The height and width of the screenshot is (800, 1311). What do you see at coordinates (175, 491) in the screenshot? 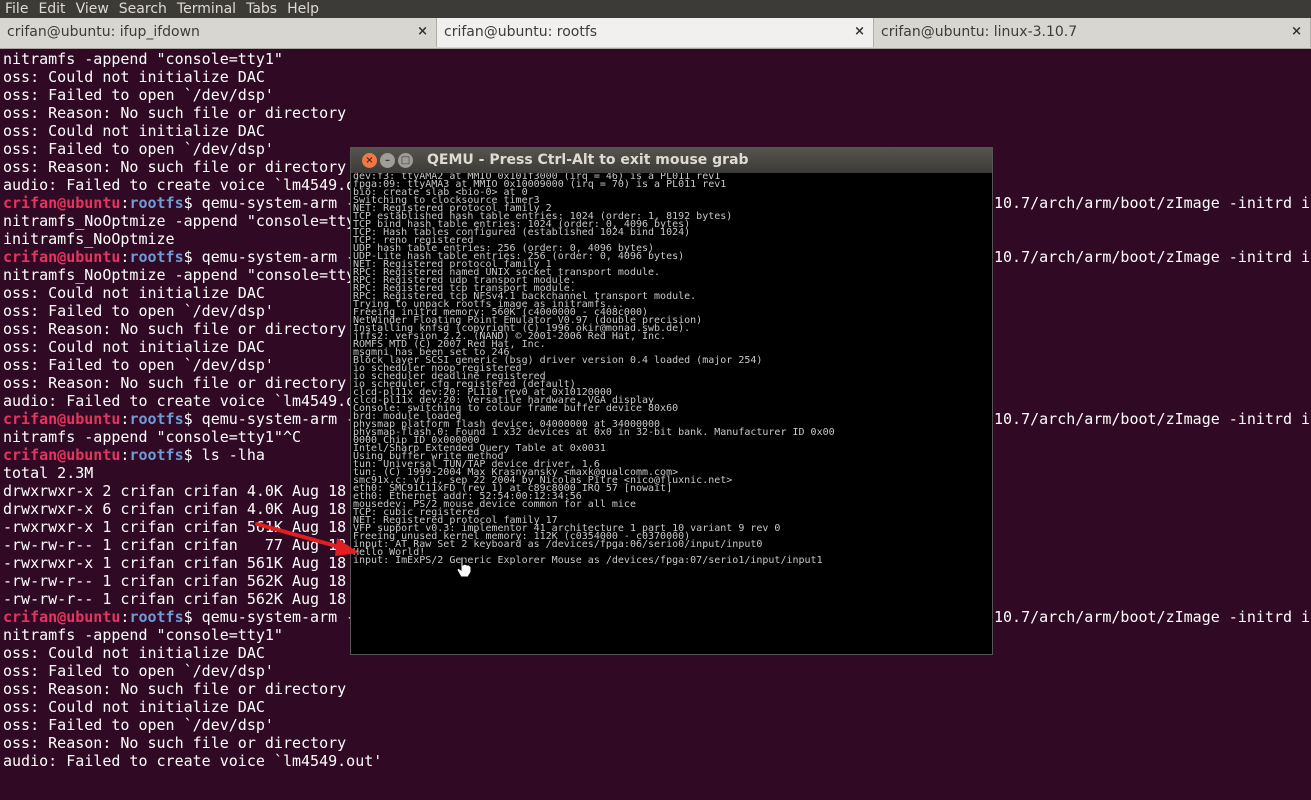
I see `terminal-line: drwxrwxr-x 2 crifan crifan 4.0K Aug 18` at bounding box center [175, 491].